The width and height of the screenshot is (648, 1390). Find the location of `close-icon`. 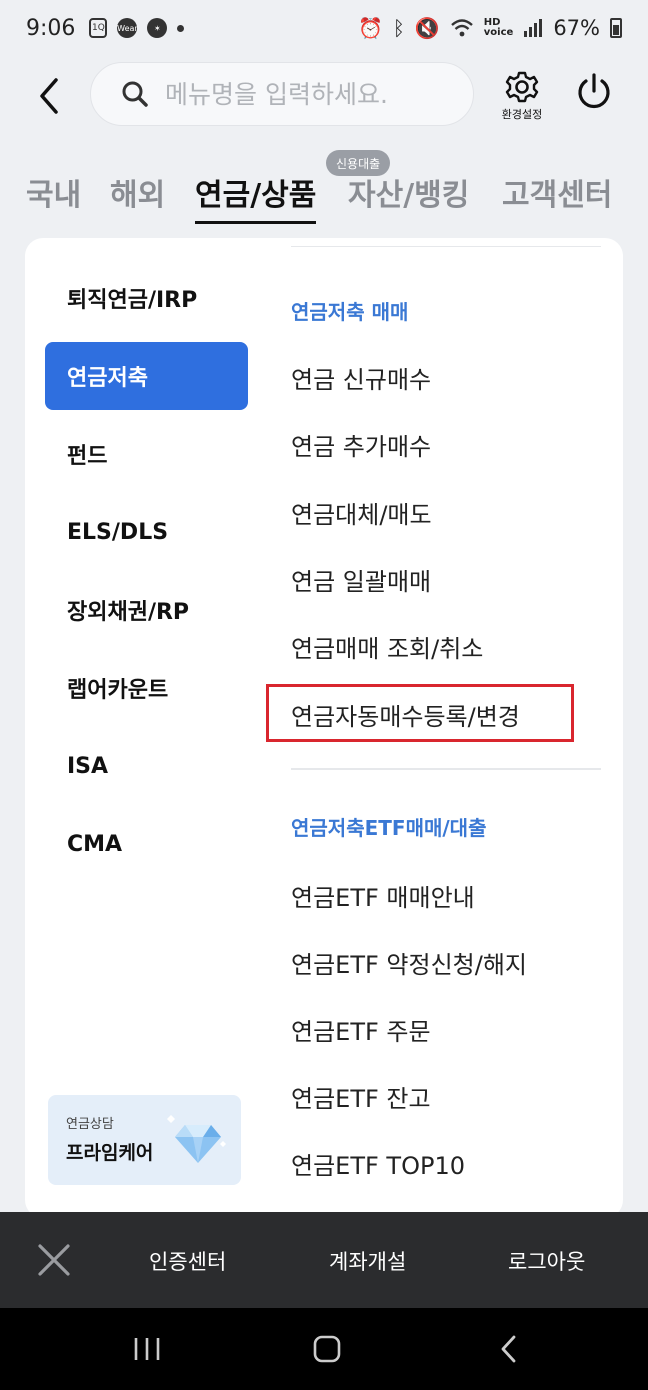

close-icon is located at coordinates (54, 1260).